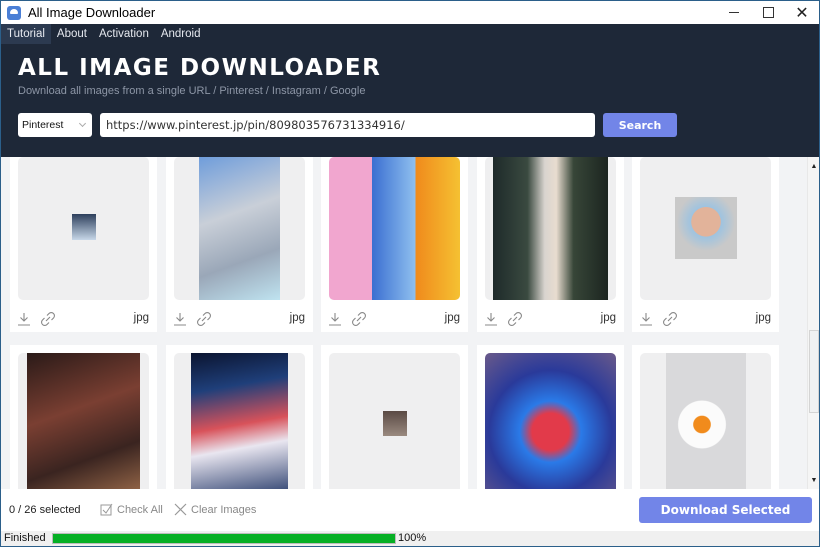 The height and width of the screenshot is (547, 820). What do you see at coordinates (92, 12) in the screenshot?
I see `window-title: All Image Downloader` at bounding box center [92, 12].